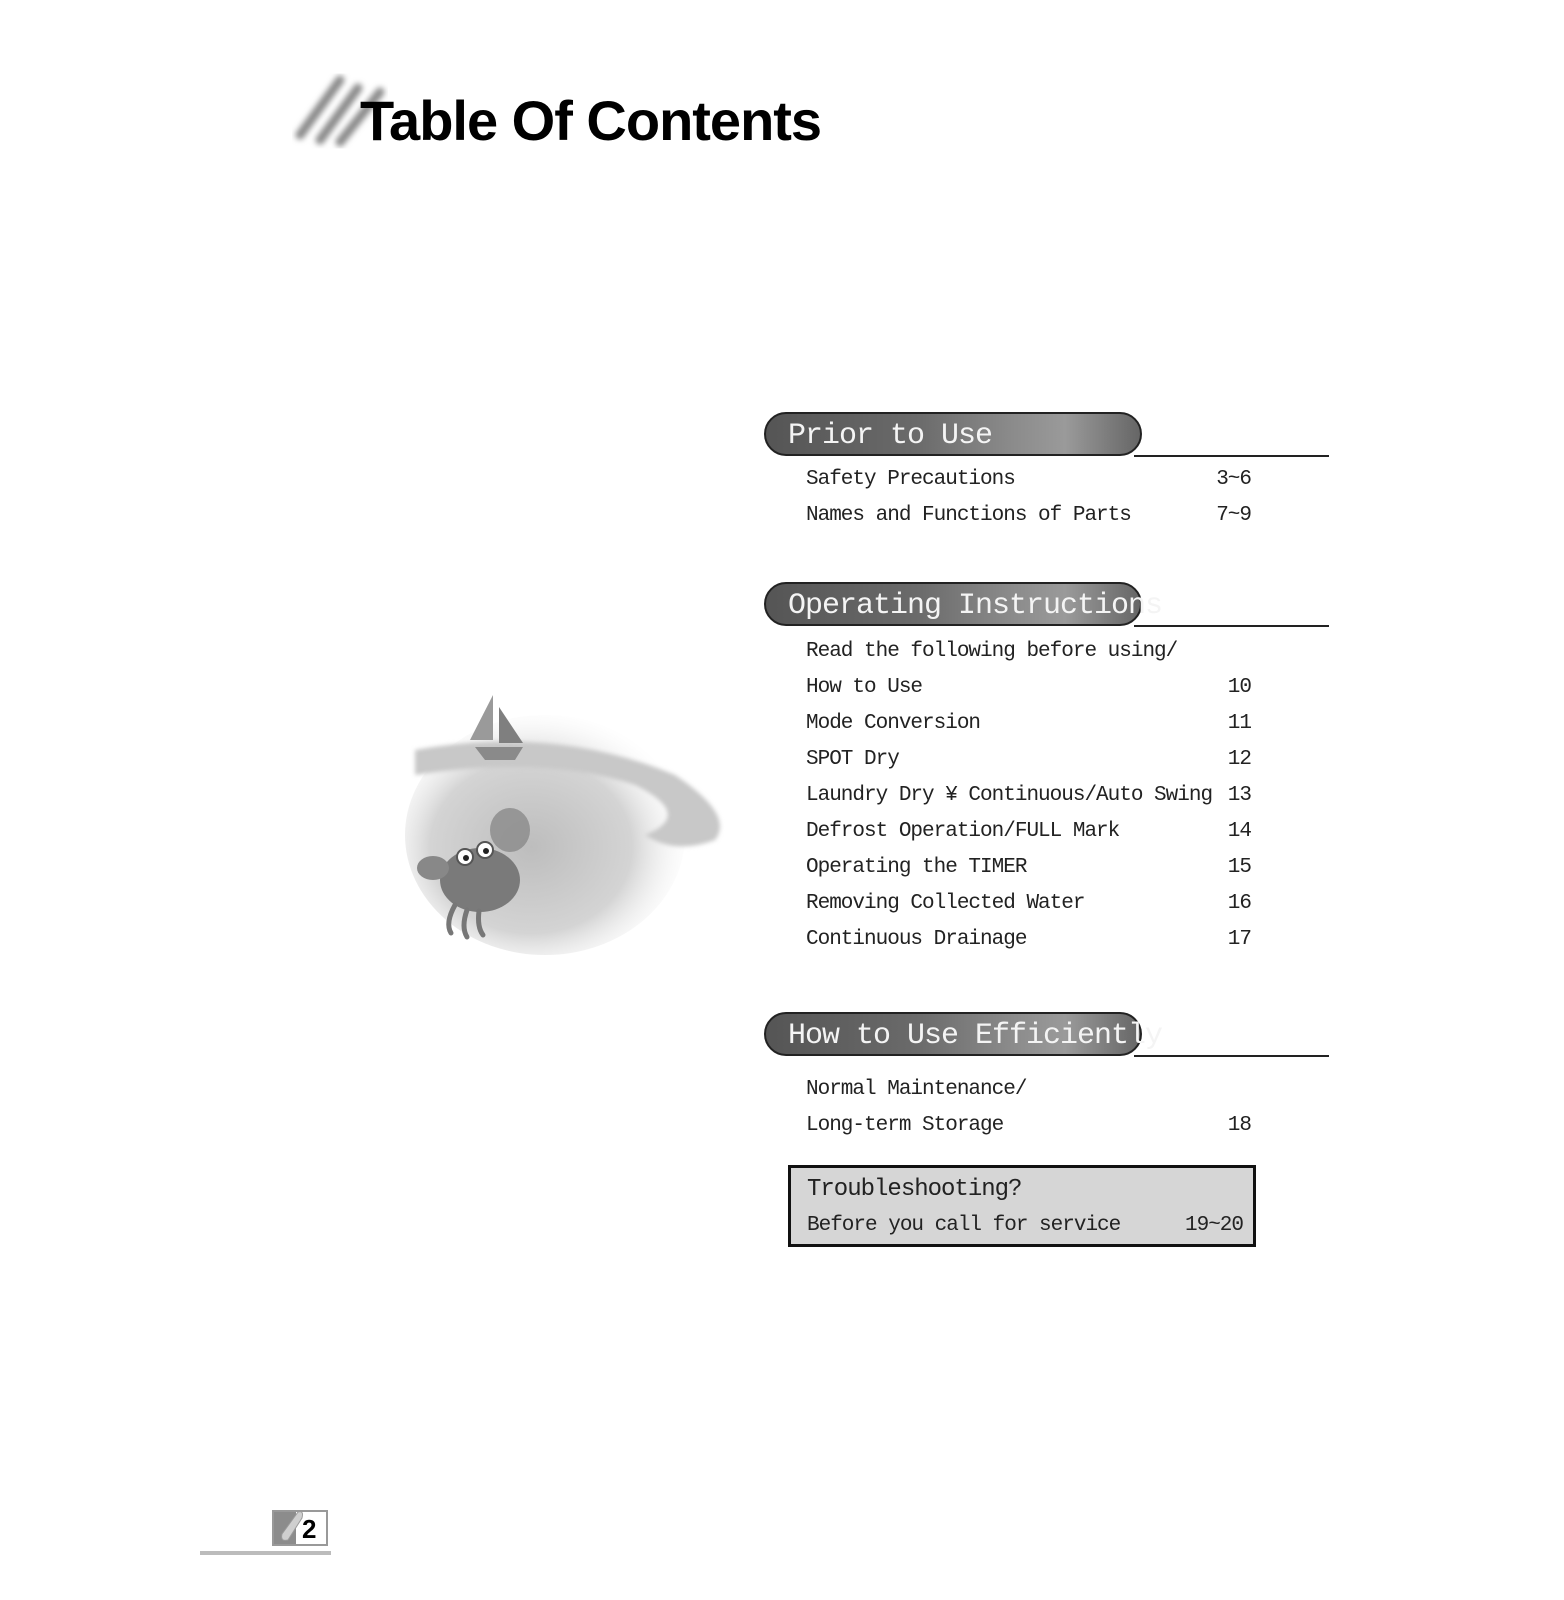 The width and height of the screenshot is (1564, 1600). I want to click on toc-entry-label: Operating the TIMER, so click(916, 867).